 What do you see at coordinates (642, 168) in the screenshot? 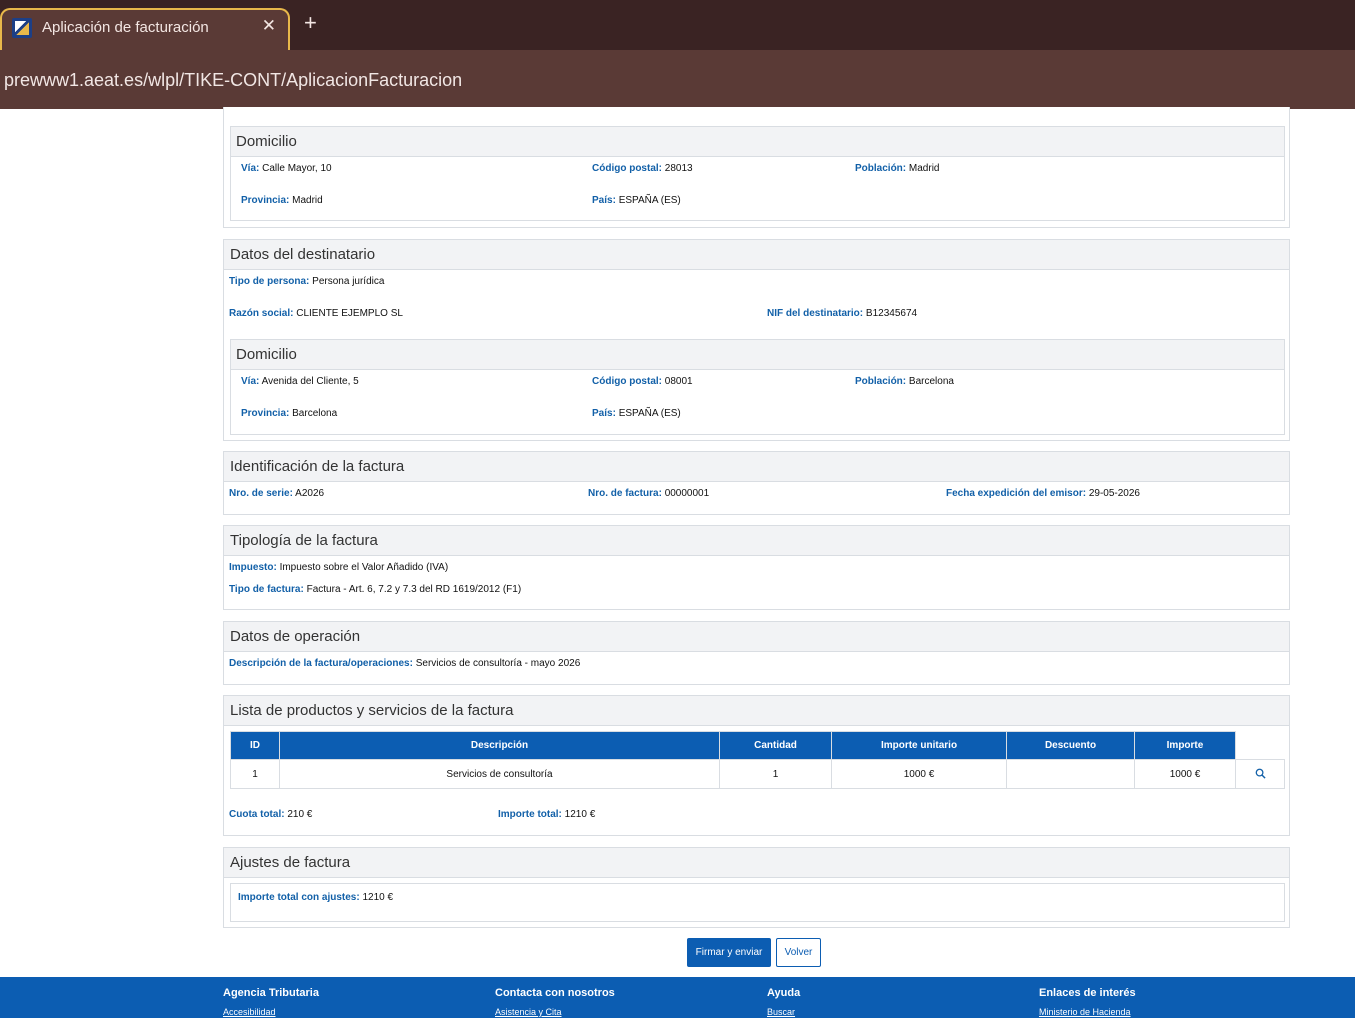
I see `cp-field: Código postal: 28013` at bounding box center [642, 168].